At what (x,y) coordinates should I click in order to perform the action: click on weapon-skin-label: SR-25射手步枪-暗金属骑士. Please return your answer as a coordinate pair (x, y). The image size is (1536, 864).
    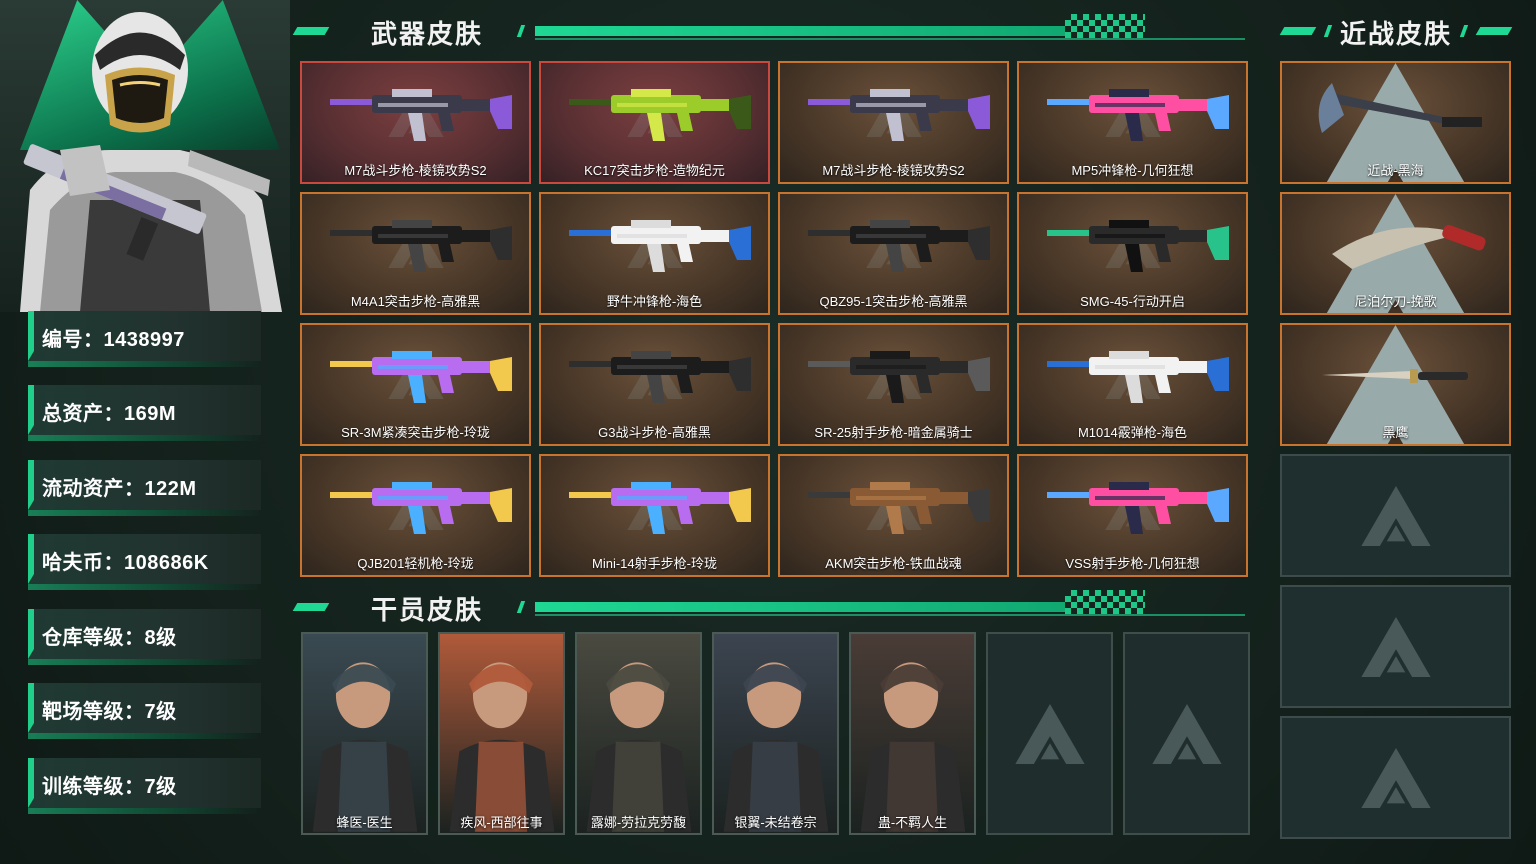
    Looking at the image, I should click on (893, 432).